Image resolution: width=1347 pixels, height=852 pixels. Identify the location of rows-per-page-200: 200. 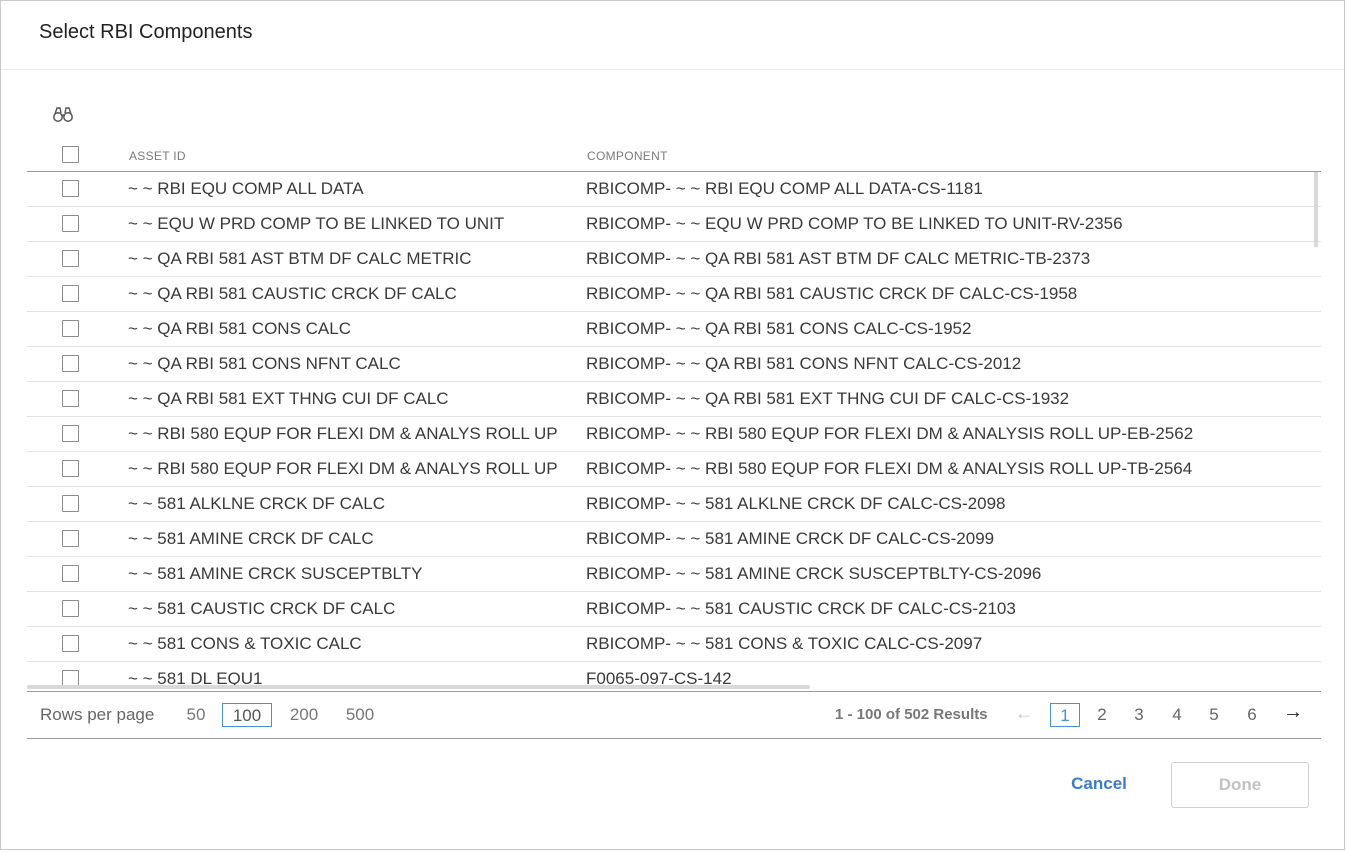
(304, 715).